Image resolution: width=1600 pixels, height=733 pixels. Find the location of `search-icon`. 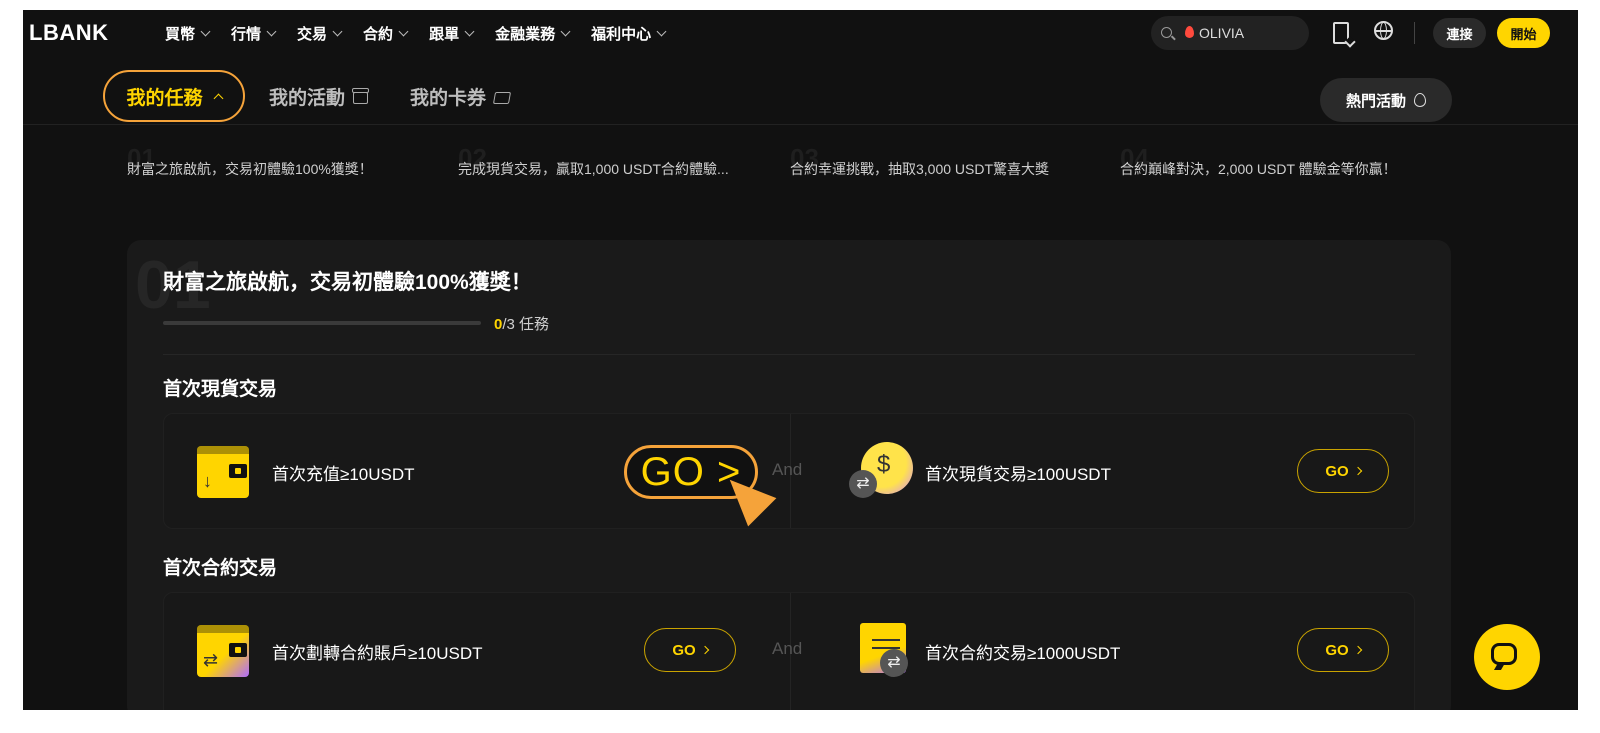

search-icon is located at coordinates (1166, 32).